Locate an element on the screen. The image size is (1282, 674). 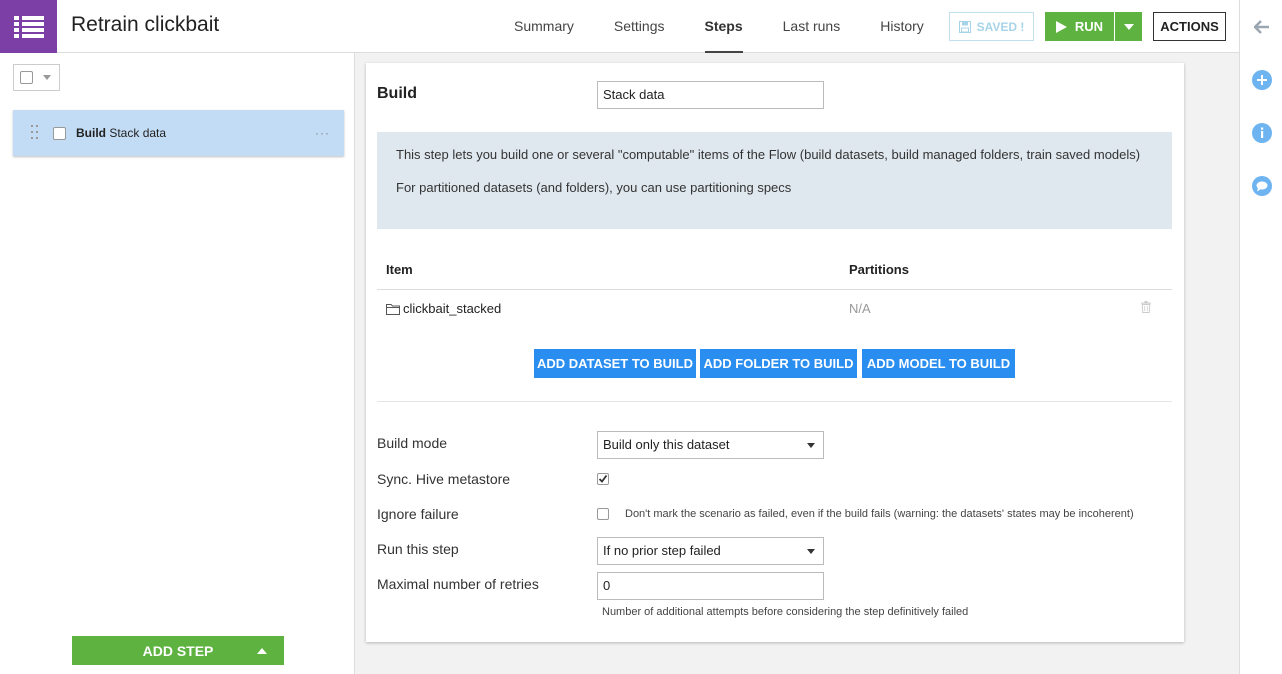
tab-steps: Steps is located at coordinates (724, 26).